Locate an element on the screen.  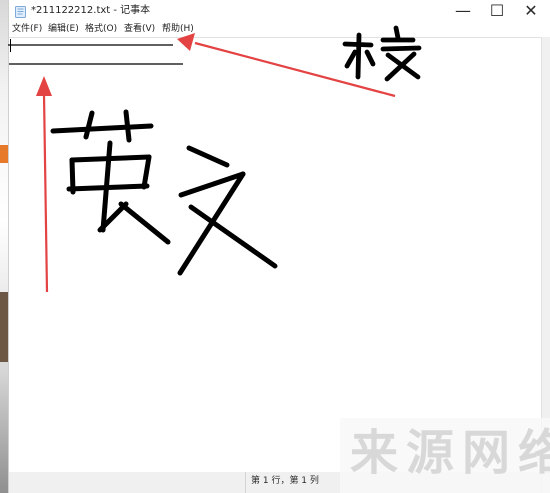
minimize-button: — is located at coordinates (463, 11).